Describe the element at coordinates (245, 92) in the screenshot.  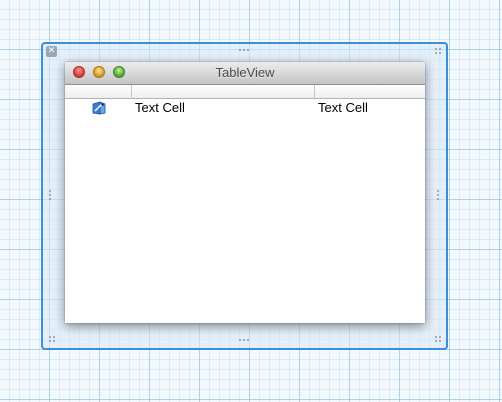
I see `table-header` at that location.